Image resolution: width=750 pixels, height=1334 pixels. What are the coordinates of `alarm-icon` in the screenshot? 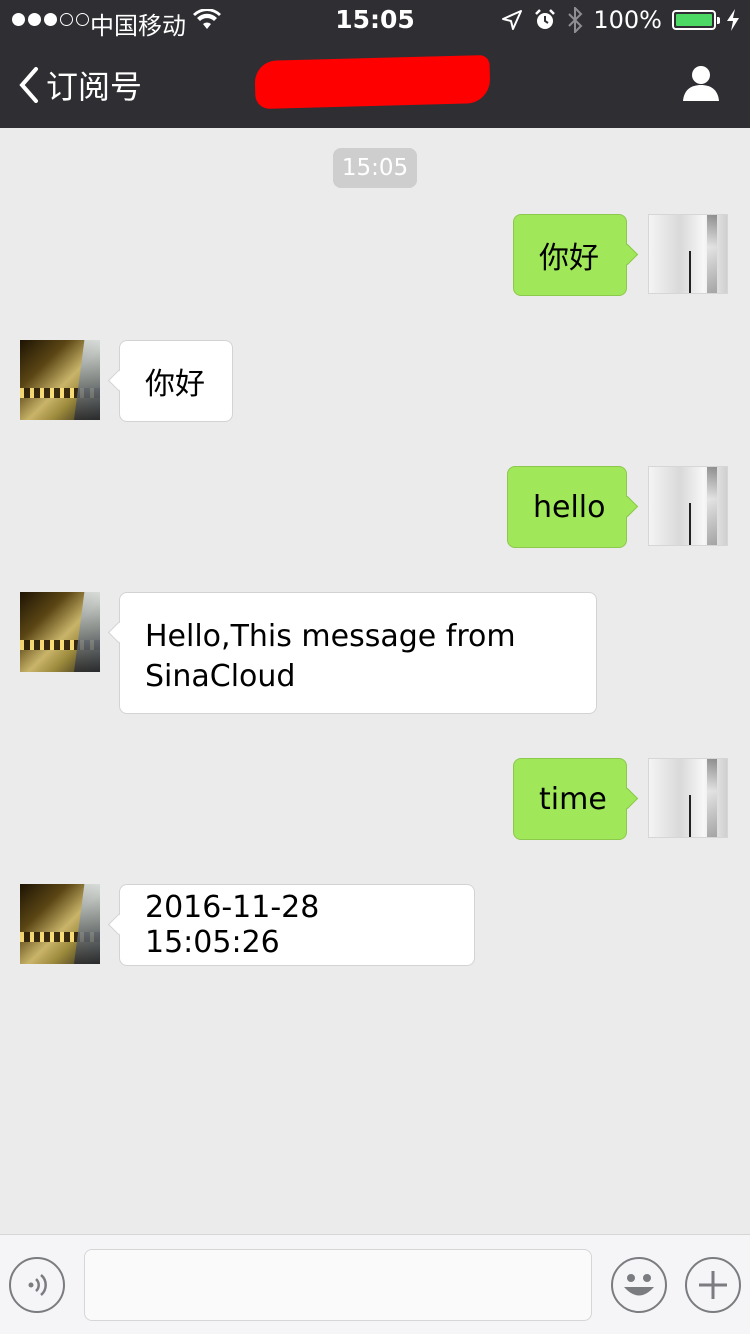 It's located at (545, 19).